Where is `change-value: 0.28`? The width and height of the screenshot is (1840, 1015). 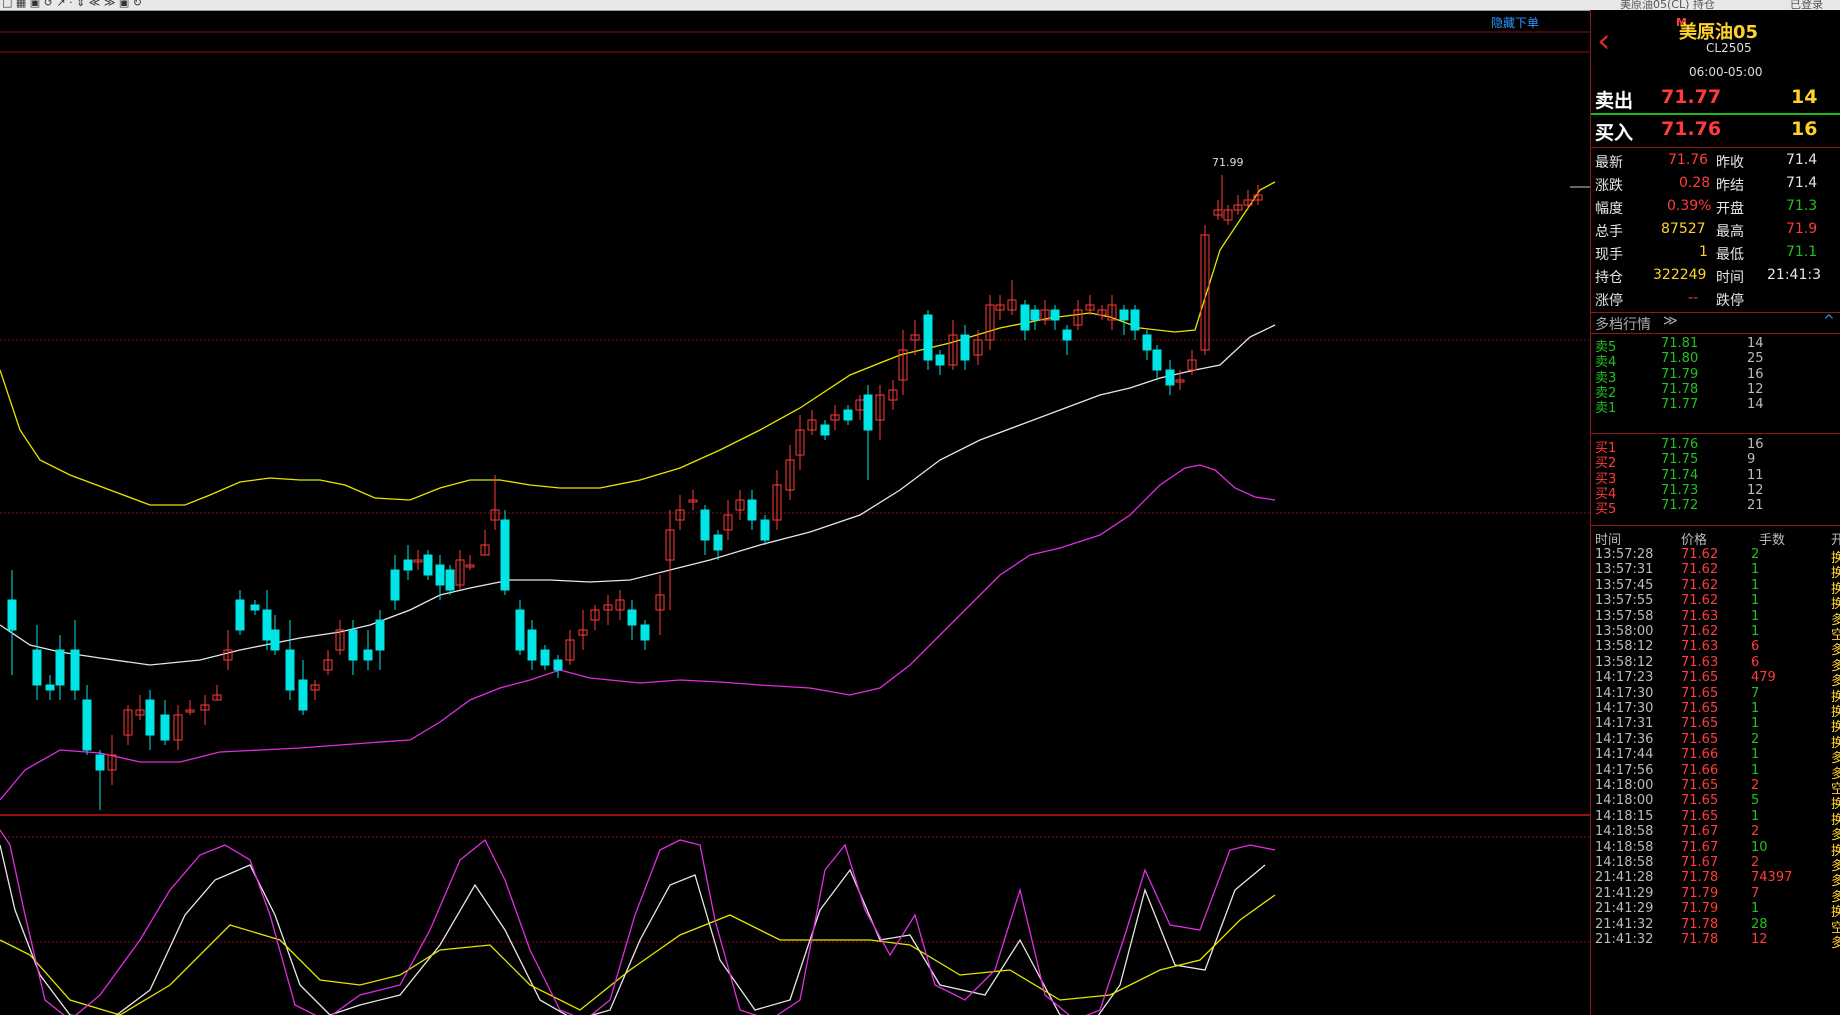
change-value: 0.28 is located at coordinates (1695, 183).